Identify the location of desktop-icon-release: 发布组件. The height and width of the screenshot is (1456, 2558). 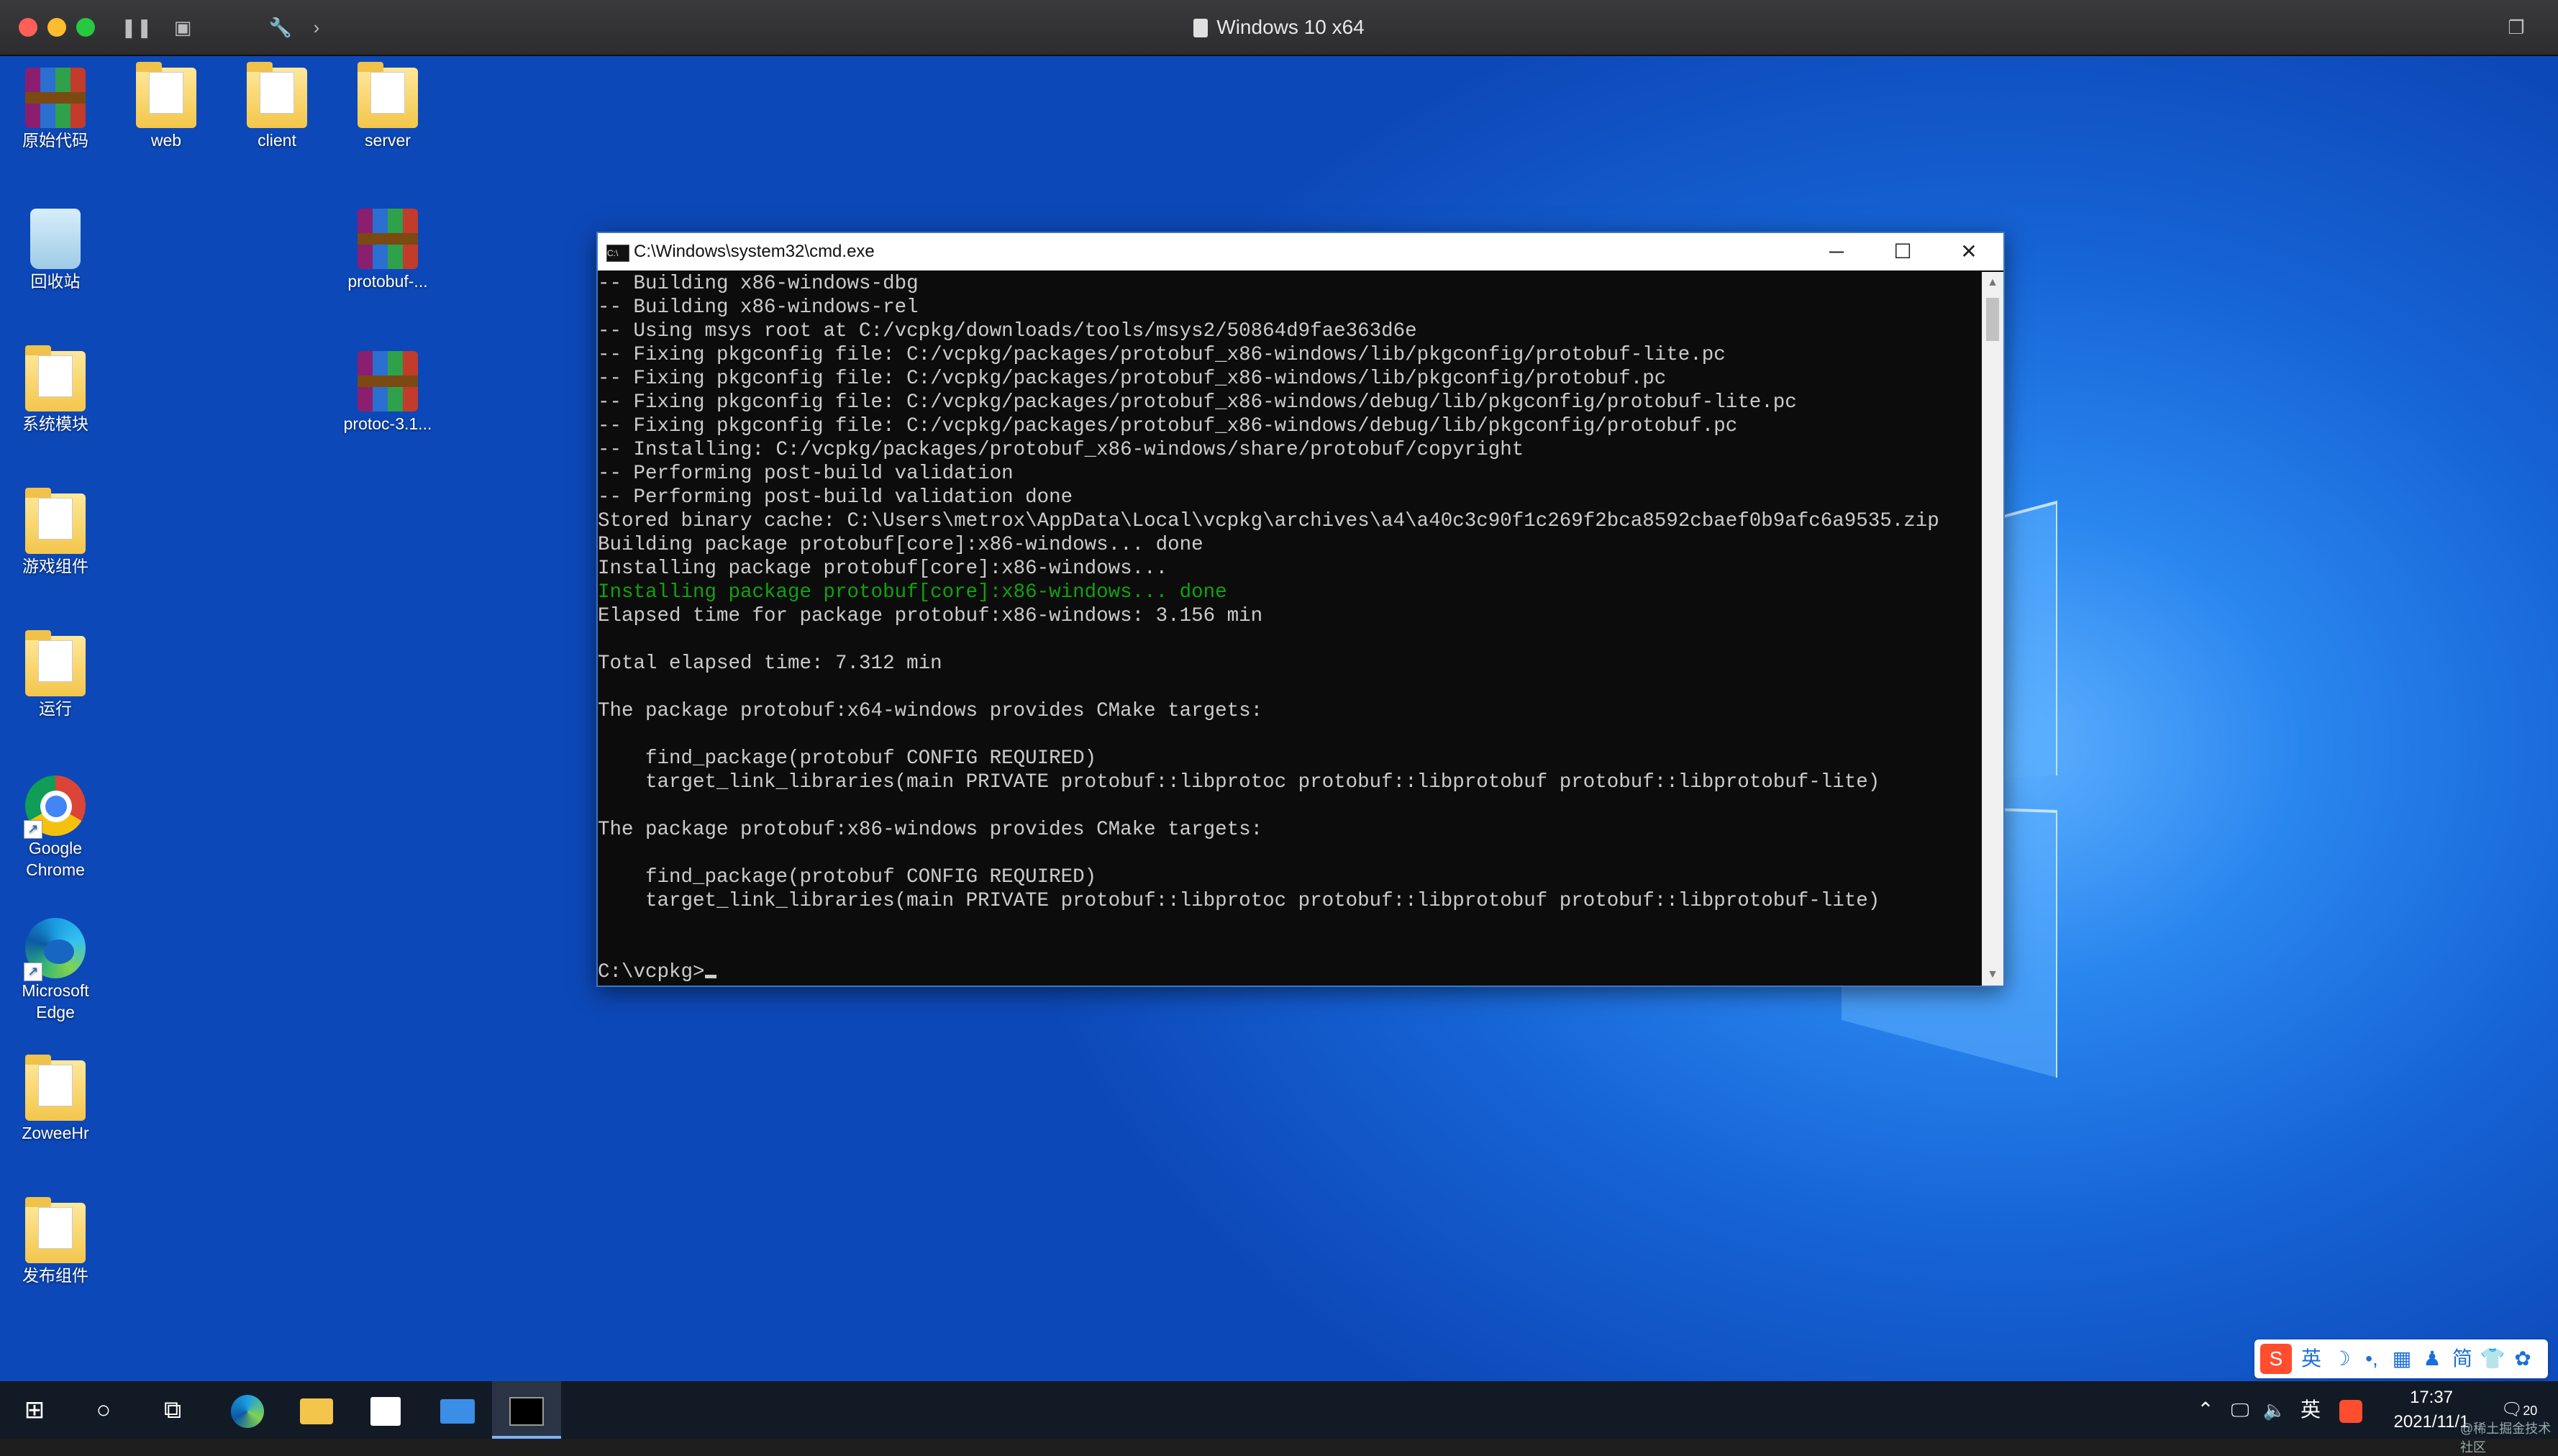
(55, 1241).